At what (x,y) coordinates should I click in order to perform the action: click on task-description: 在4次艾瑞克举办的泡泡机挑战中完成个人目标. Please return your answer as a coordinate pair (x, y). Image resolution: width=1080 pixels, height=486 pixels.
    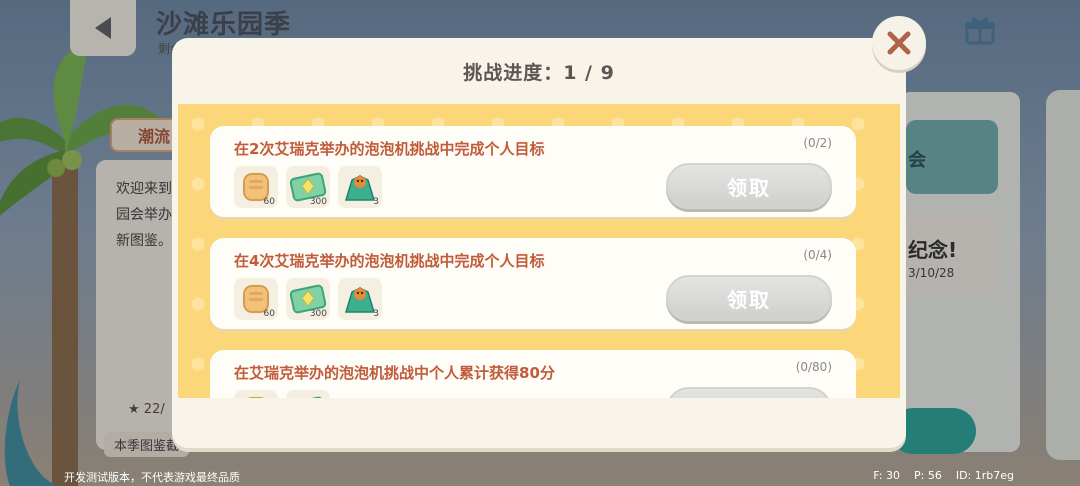
    Looking at the image, I should click on (389, 261).